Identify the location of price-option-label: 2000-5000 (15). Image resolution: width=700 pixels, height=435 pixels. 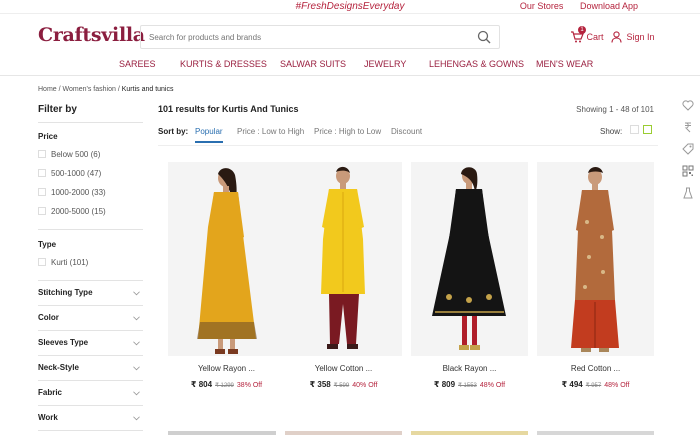
(78, 211).